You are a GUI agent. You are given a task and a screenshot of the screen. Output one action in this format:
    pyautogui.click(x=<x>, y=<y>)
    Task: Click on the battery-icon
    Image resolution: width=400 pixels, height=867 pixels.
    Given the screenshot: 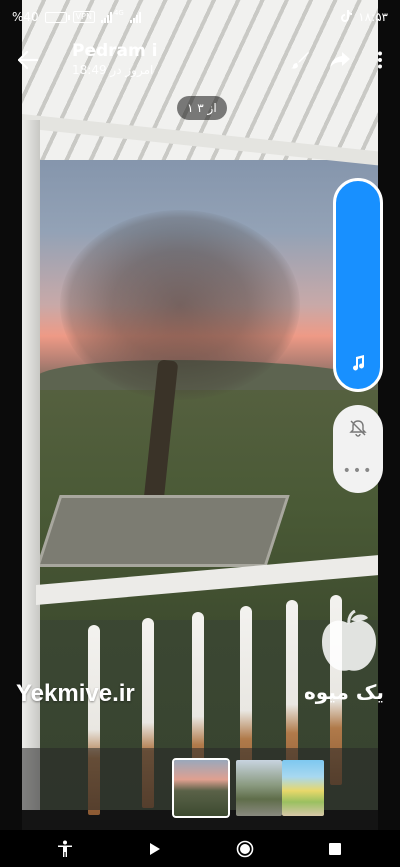 What is the action you would take?
    pyautogui.click(x=57, y=17)
    